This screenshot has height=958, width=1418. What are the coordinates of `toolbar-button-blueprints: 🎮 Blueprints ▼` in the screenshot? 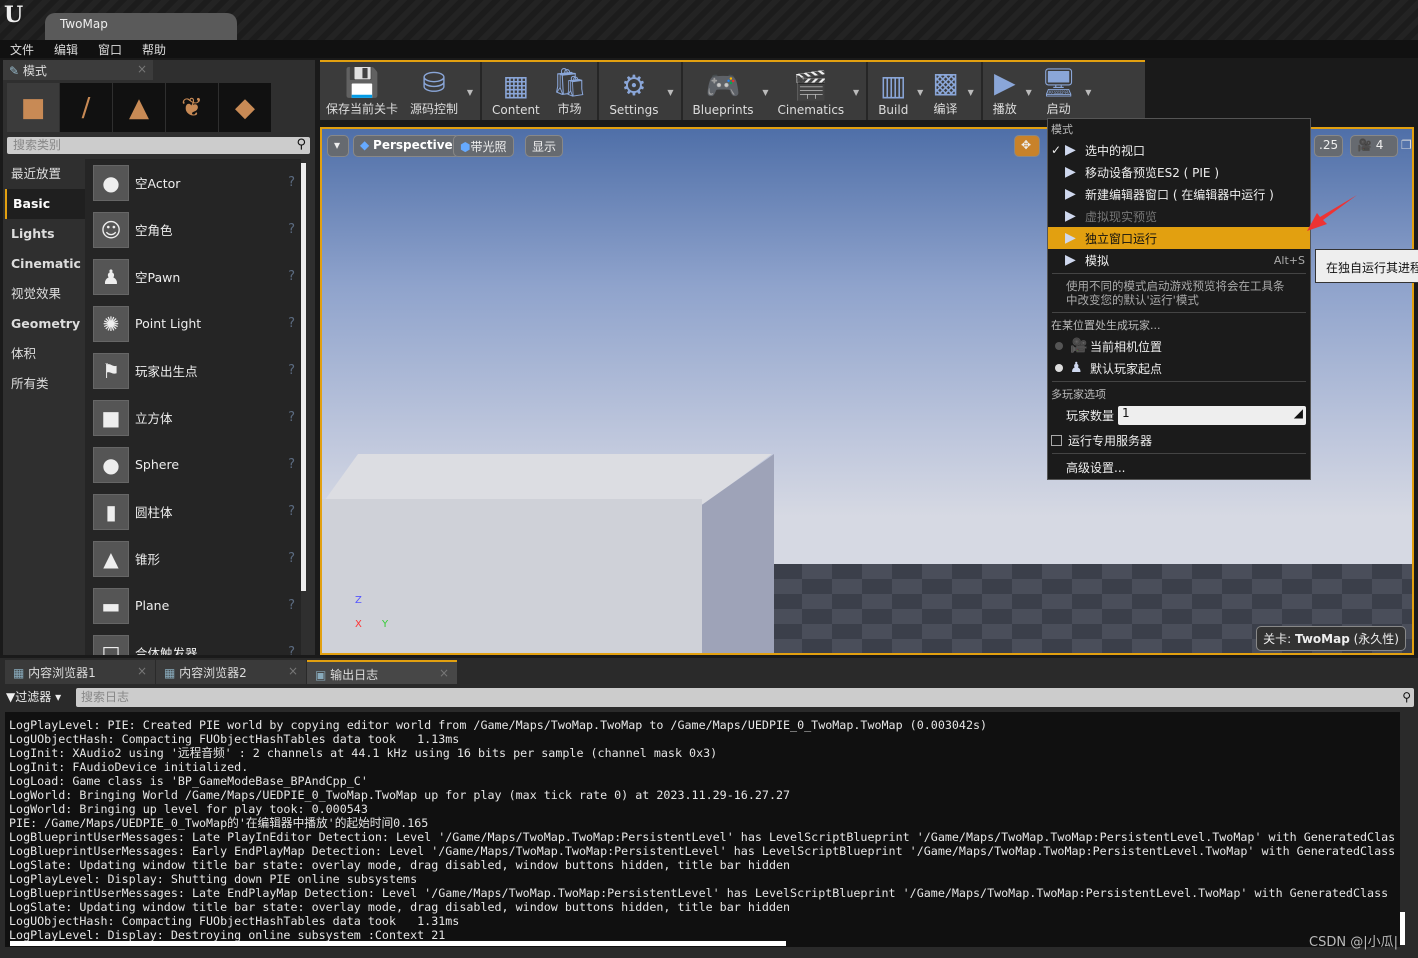 It's located at (728, 91).